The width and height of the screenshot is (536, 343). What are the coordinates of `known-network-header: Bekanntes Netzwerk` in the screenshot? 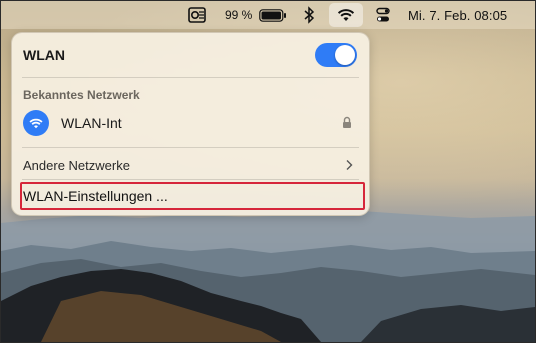 It's located at (81, 95).